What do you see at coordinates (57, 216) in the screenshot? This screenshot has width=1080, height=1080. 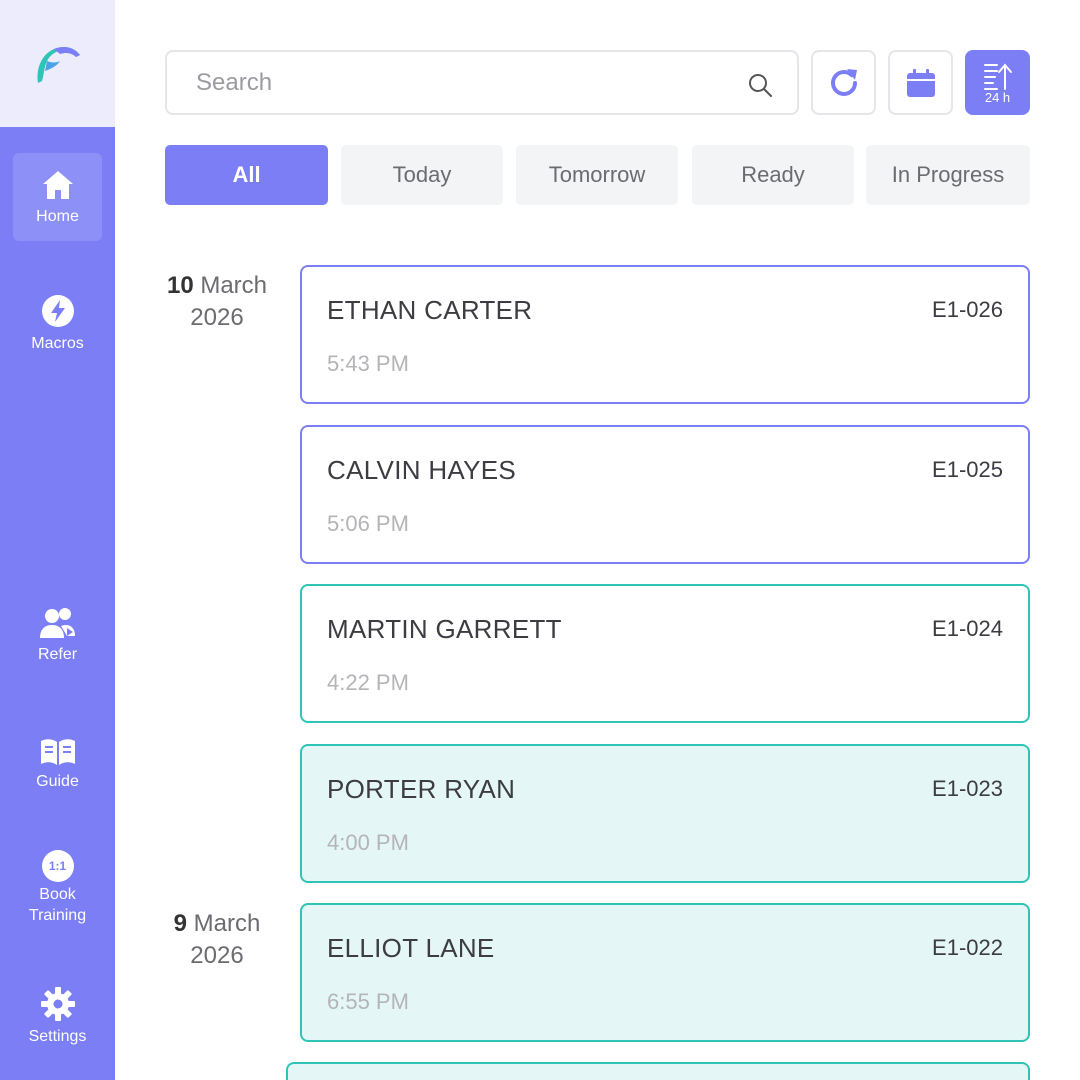 I see `sidebar-item-label: Home` at bounding box center [57, 216].